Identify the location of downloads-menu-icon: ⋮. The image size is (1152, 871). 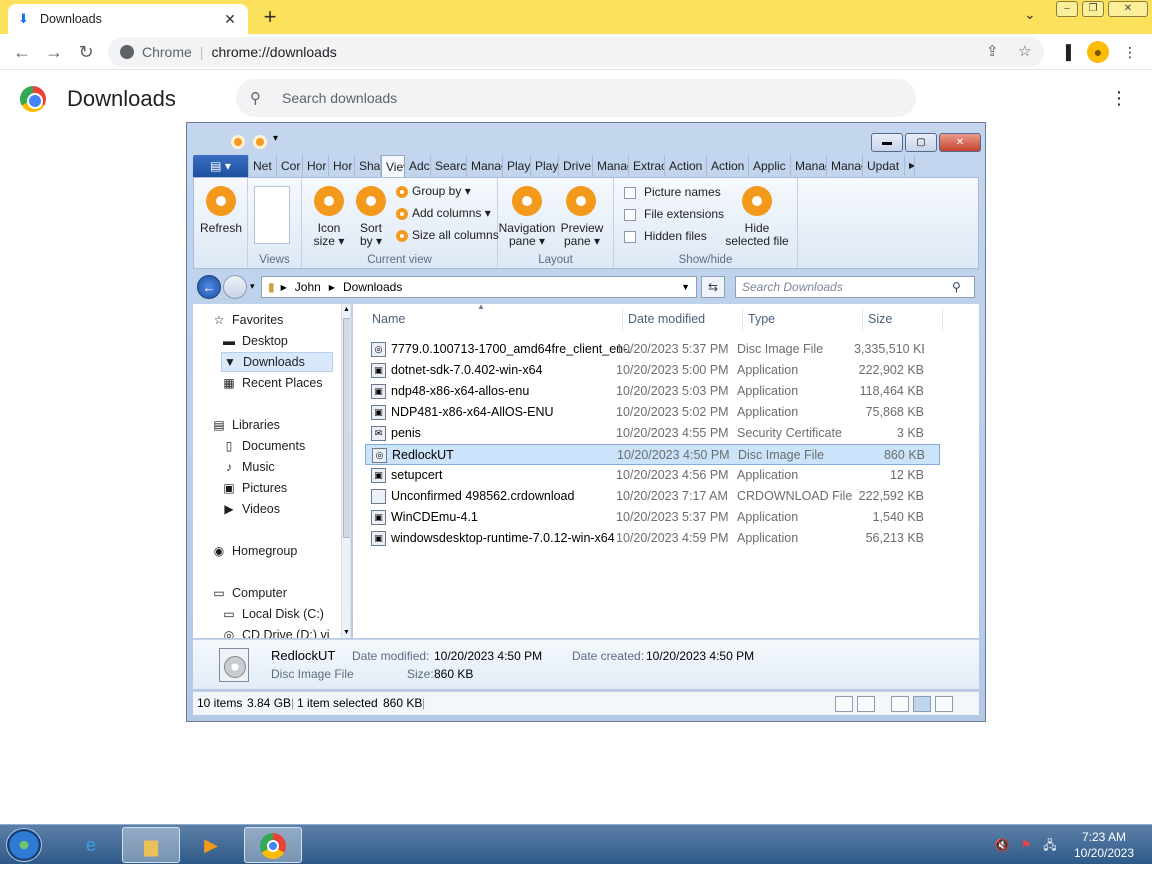
(1119, 98).